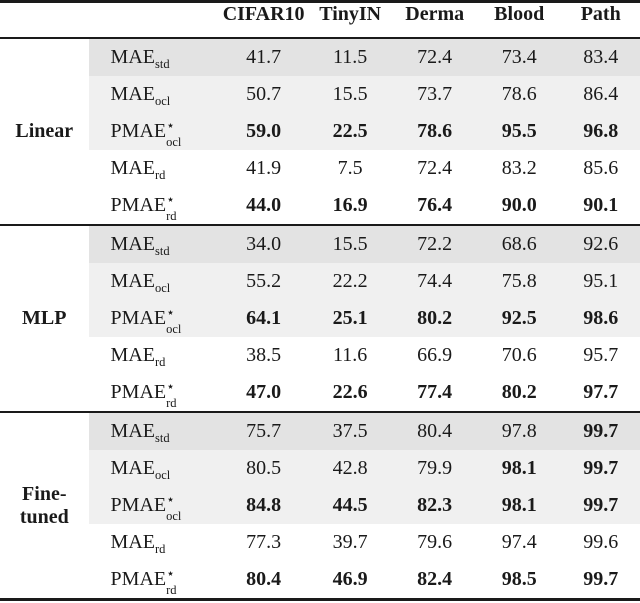  Describe the element at coordinates (601, 168) in the screenshot. I see `cell-path: 85.6` at that location.